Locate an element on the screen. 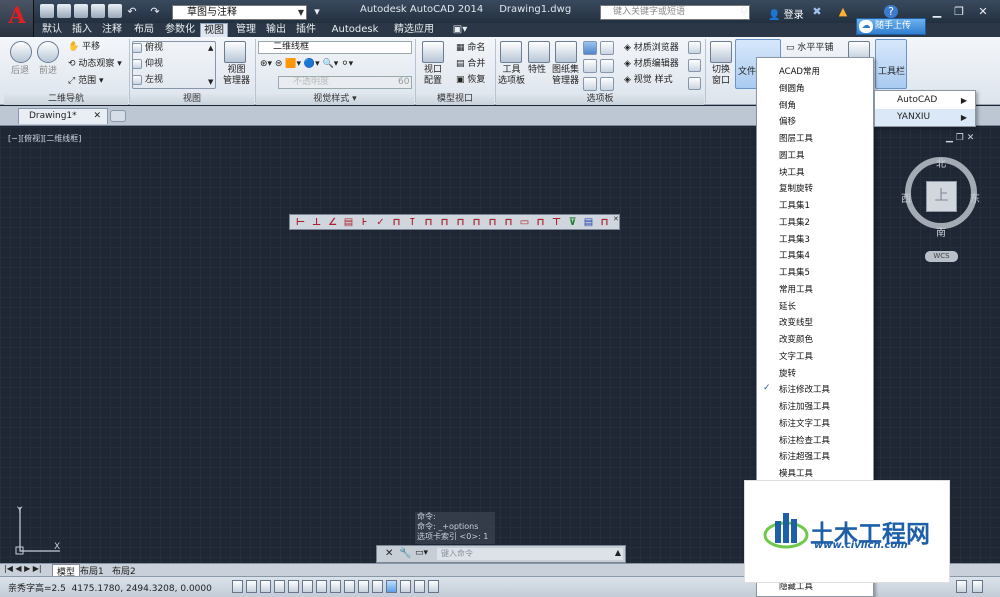  menu-item: 工具集2 is located at coordinates (794, 222).